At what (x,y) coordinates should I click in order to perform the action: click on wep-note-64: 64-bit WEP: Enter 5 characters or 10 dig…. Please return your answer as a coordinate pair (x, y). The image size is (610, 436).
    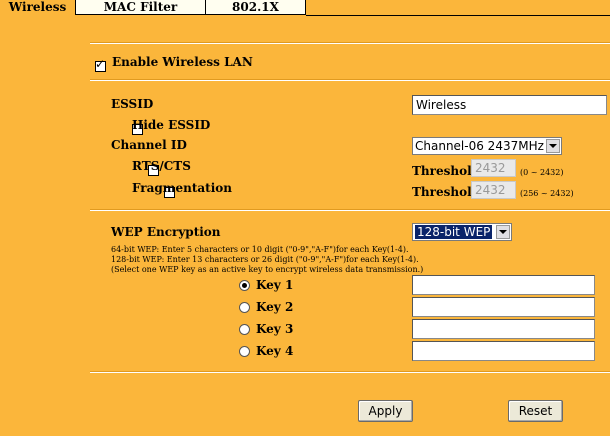
    Looking at the image, I should click on (260, 249).